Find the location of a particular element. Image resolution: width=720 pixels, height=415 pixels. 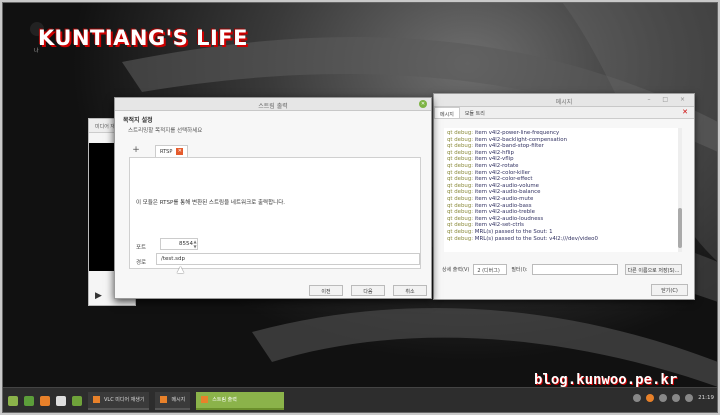

close-button: 닫기(C) is located at coordinates (669, 290).